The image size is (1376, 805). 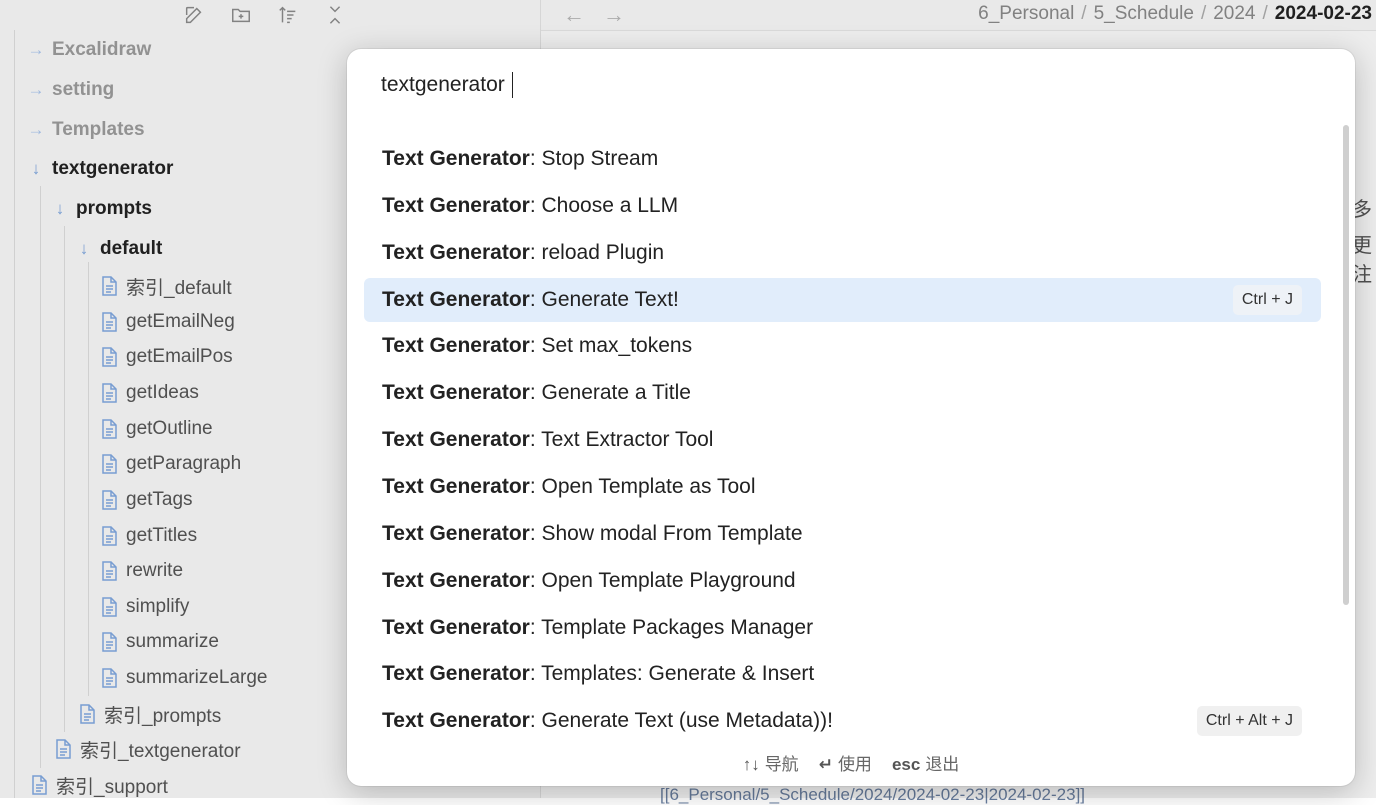 I want to click on command-item: Text Generator: Open Template as Tool, so click(x=842, y=487).